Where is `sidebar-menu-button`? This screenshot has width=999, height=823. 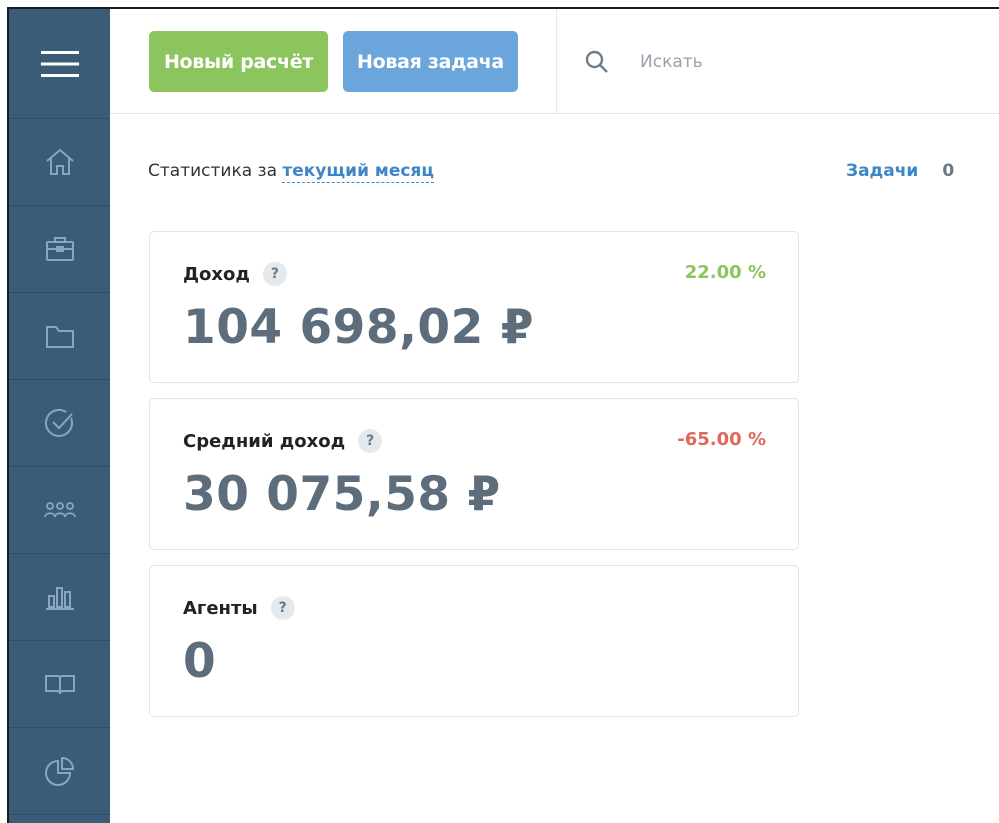
sidebar-menu-button is located at coordinates (59, 64).